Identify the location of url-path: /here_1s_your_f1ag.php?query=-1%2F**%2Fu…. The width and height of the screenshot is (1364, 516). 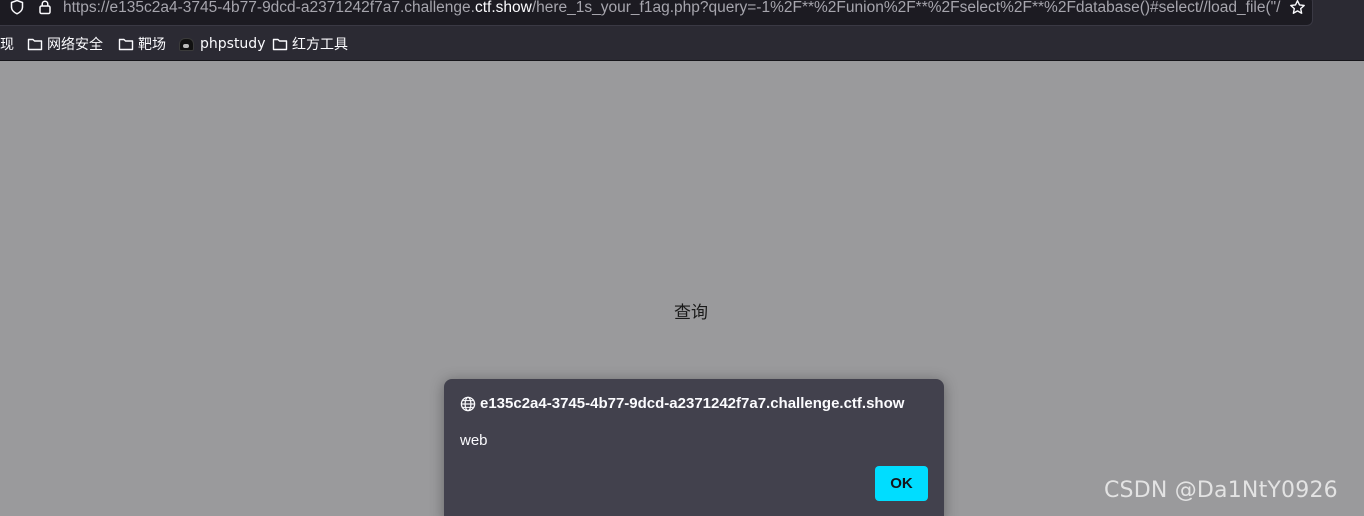
(906, 8).